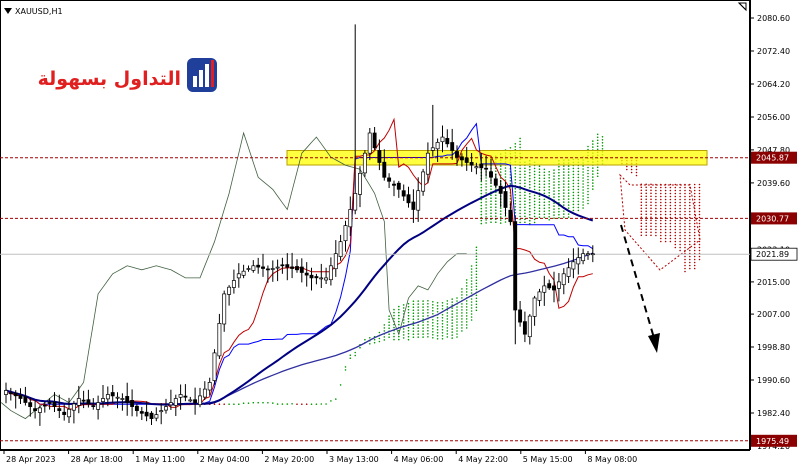  Describe the element at coordinates (742, 7) in the screenshot. I see `chart-corner-toggle-icon` at that location.